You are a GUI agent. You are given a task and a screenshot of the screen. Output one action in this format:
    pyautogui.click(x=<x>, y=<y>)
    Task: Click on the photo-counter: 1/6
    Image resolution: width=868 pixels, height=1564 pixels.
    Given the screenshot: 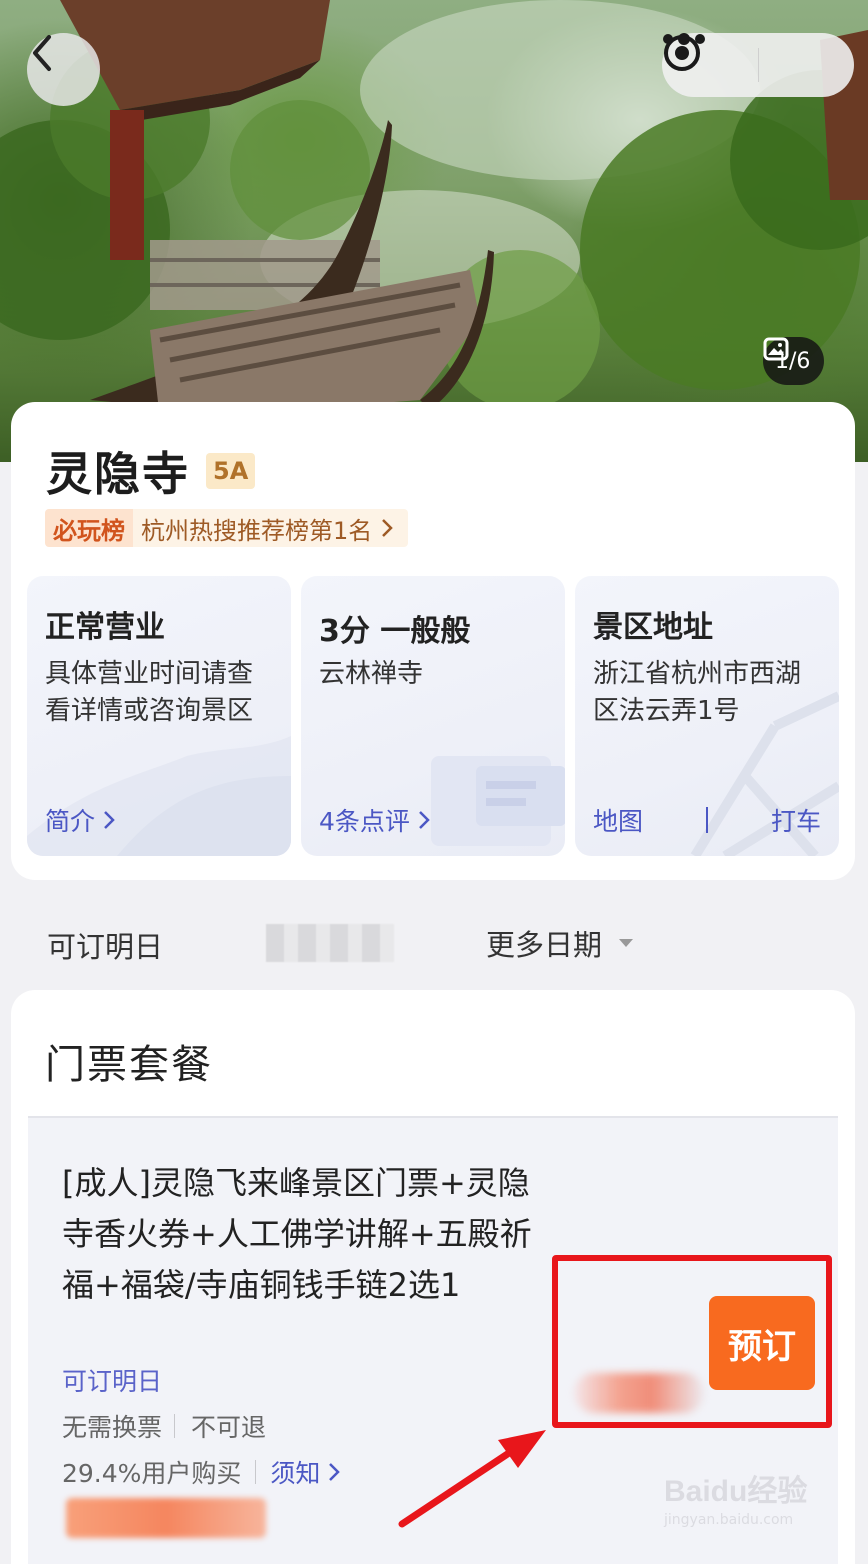 What is the action you would take?
    pyautogui.click(x=794, y=361)
    